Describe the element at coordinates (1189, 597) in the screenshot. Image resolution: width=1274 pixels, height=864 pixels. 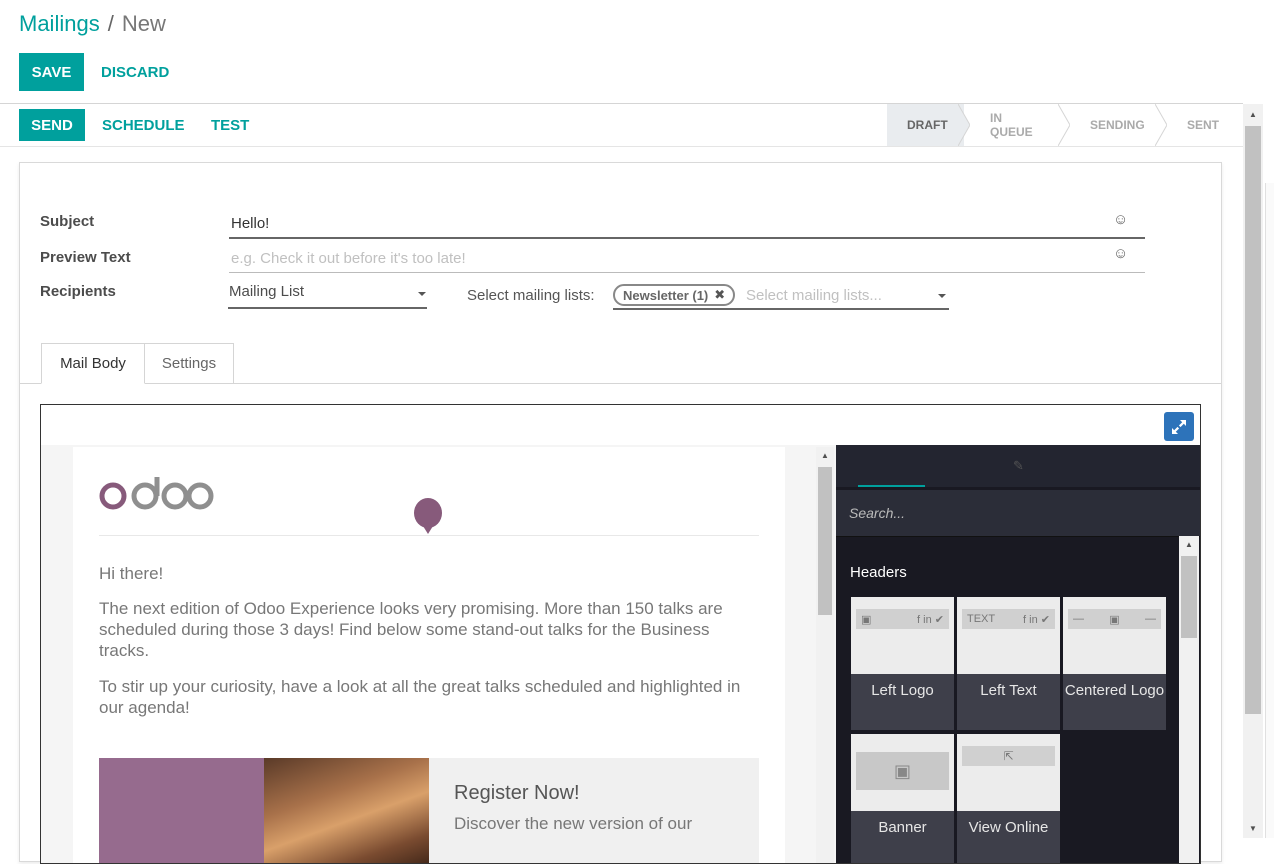
I see `snippets-scrollbar-thumb` at that location.